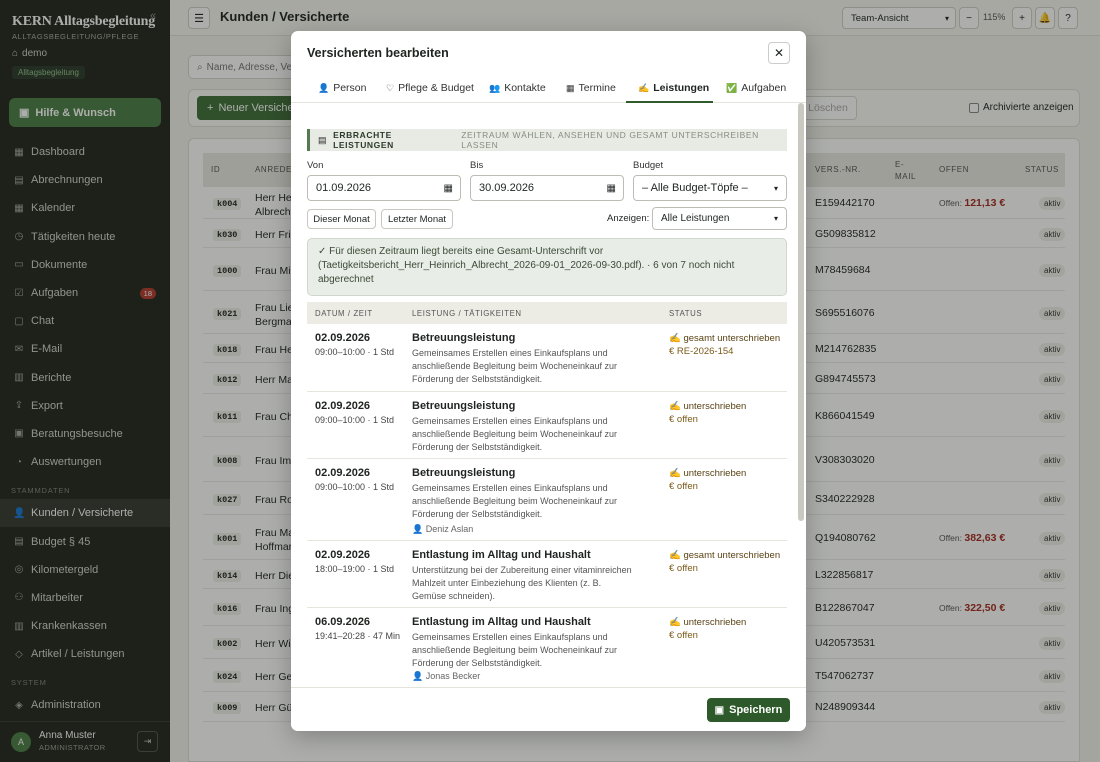  I want to click on anzeigen-select: Alle Leistungen ▾, so click(719, 218).